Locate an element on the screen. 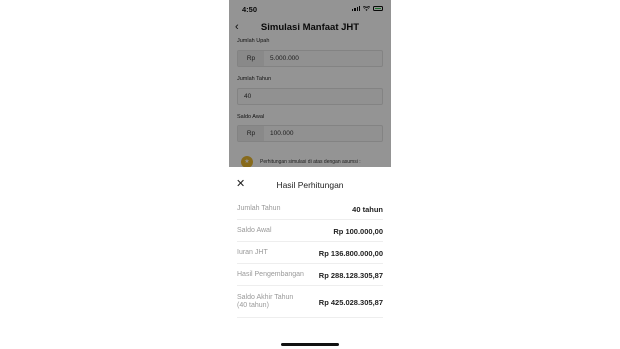  result-value: Rp 425.028.305,87 is located at coordinates (350, 302).